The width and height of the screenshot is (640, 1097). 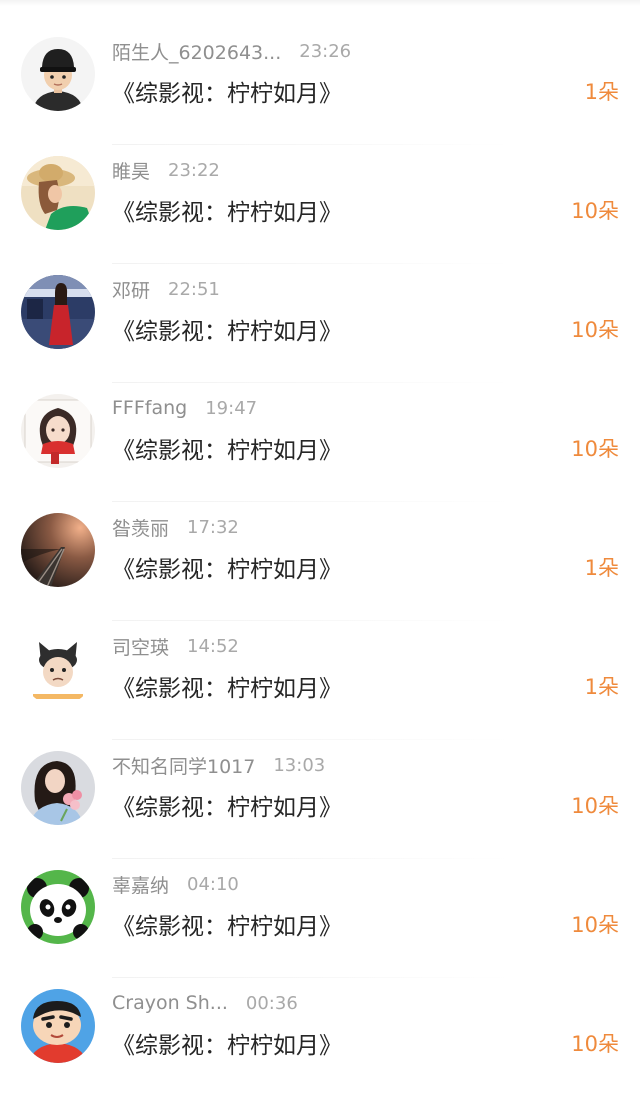 What do you see at coordinates (231, 408) in the screenshot?
I see `timestamp: 19:47` at bounding box center [231, 408].